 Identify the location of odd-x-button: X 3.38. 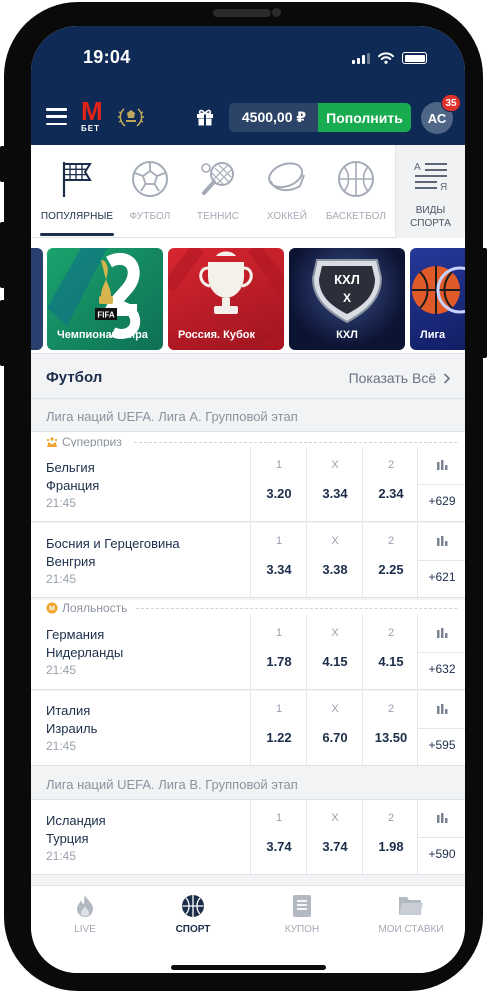
(334, 560).